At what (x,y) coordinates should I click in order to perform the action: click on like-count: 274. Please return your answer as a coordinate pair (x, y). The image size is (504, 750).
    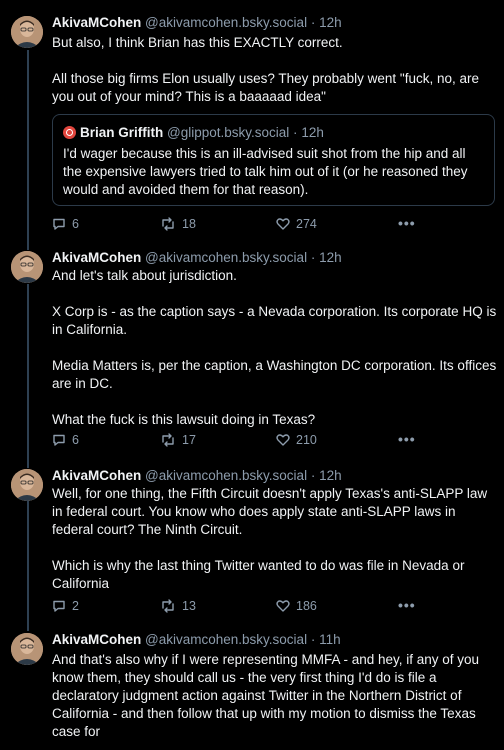
    Looking at the image, I should click on (306, 224).